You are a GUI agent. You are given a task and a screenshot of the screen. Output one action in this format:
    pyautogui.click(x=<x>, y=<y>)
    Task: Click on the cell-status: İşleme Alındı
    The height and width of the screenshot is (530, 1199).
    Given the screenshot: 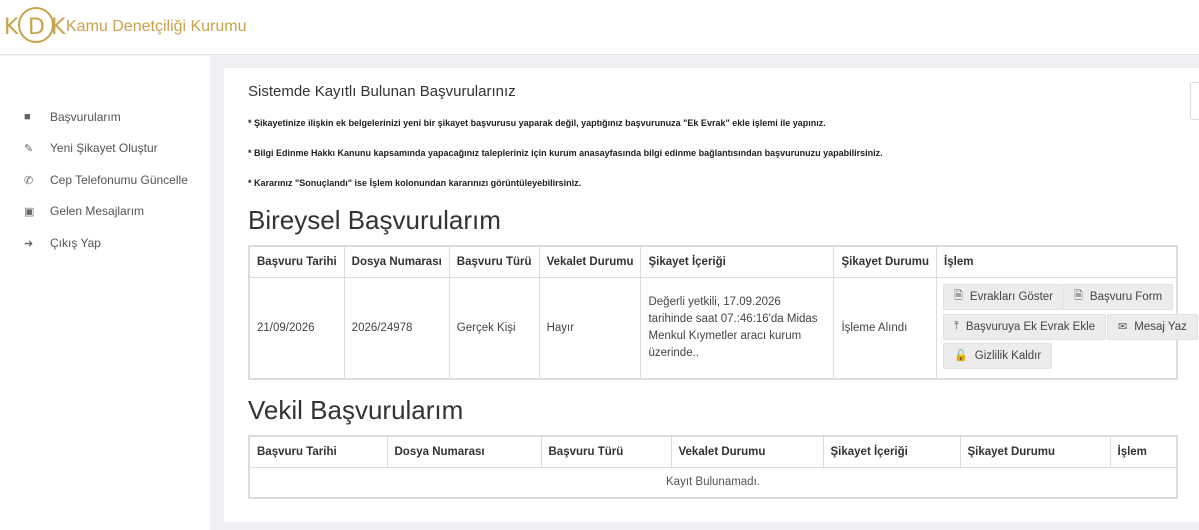 What is the action you would take?
    pyautogui.click(x=885, y=327)
    